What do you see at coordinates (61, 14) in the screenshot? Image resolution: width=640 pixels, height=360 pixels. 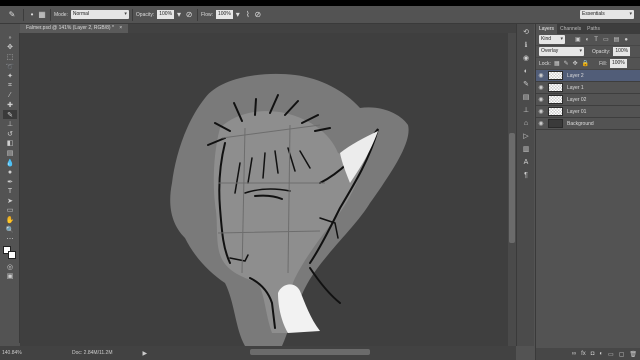 I see `mode-label: Mode:` at bounding box center [61, 14].